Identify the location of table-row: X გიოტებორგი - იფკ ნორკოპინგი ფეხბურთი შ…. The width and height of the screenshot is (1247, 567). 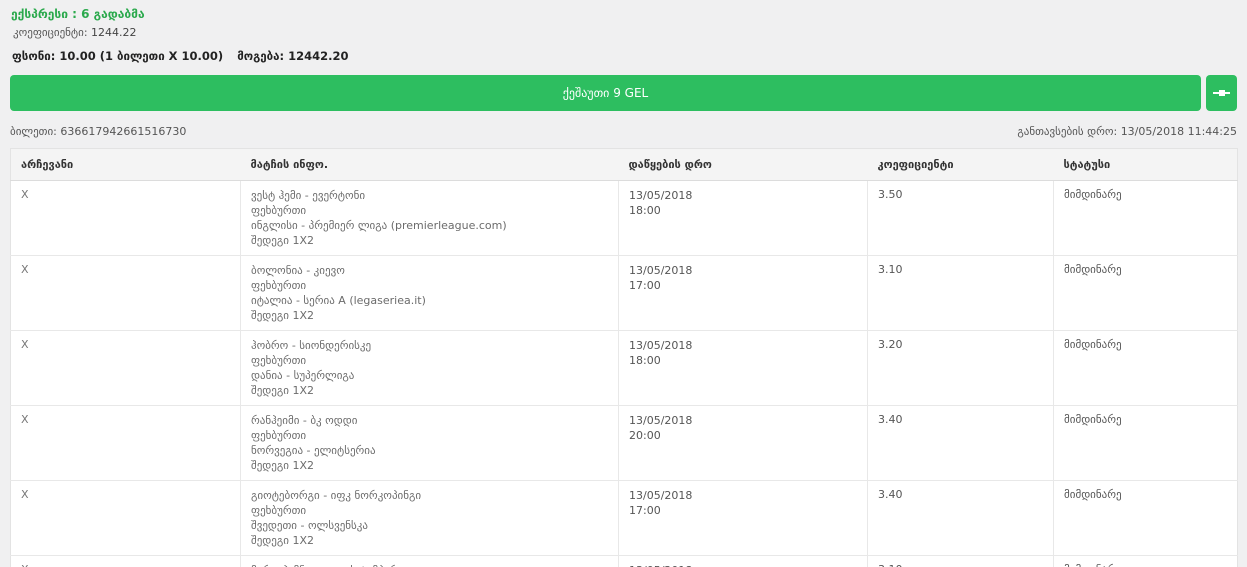
(624, 518).